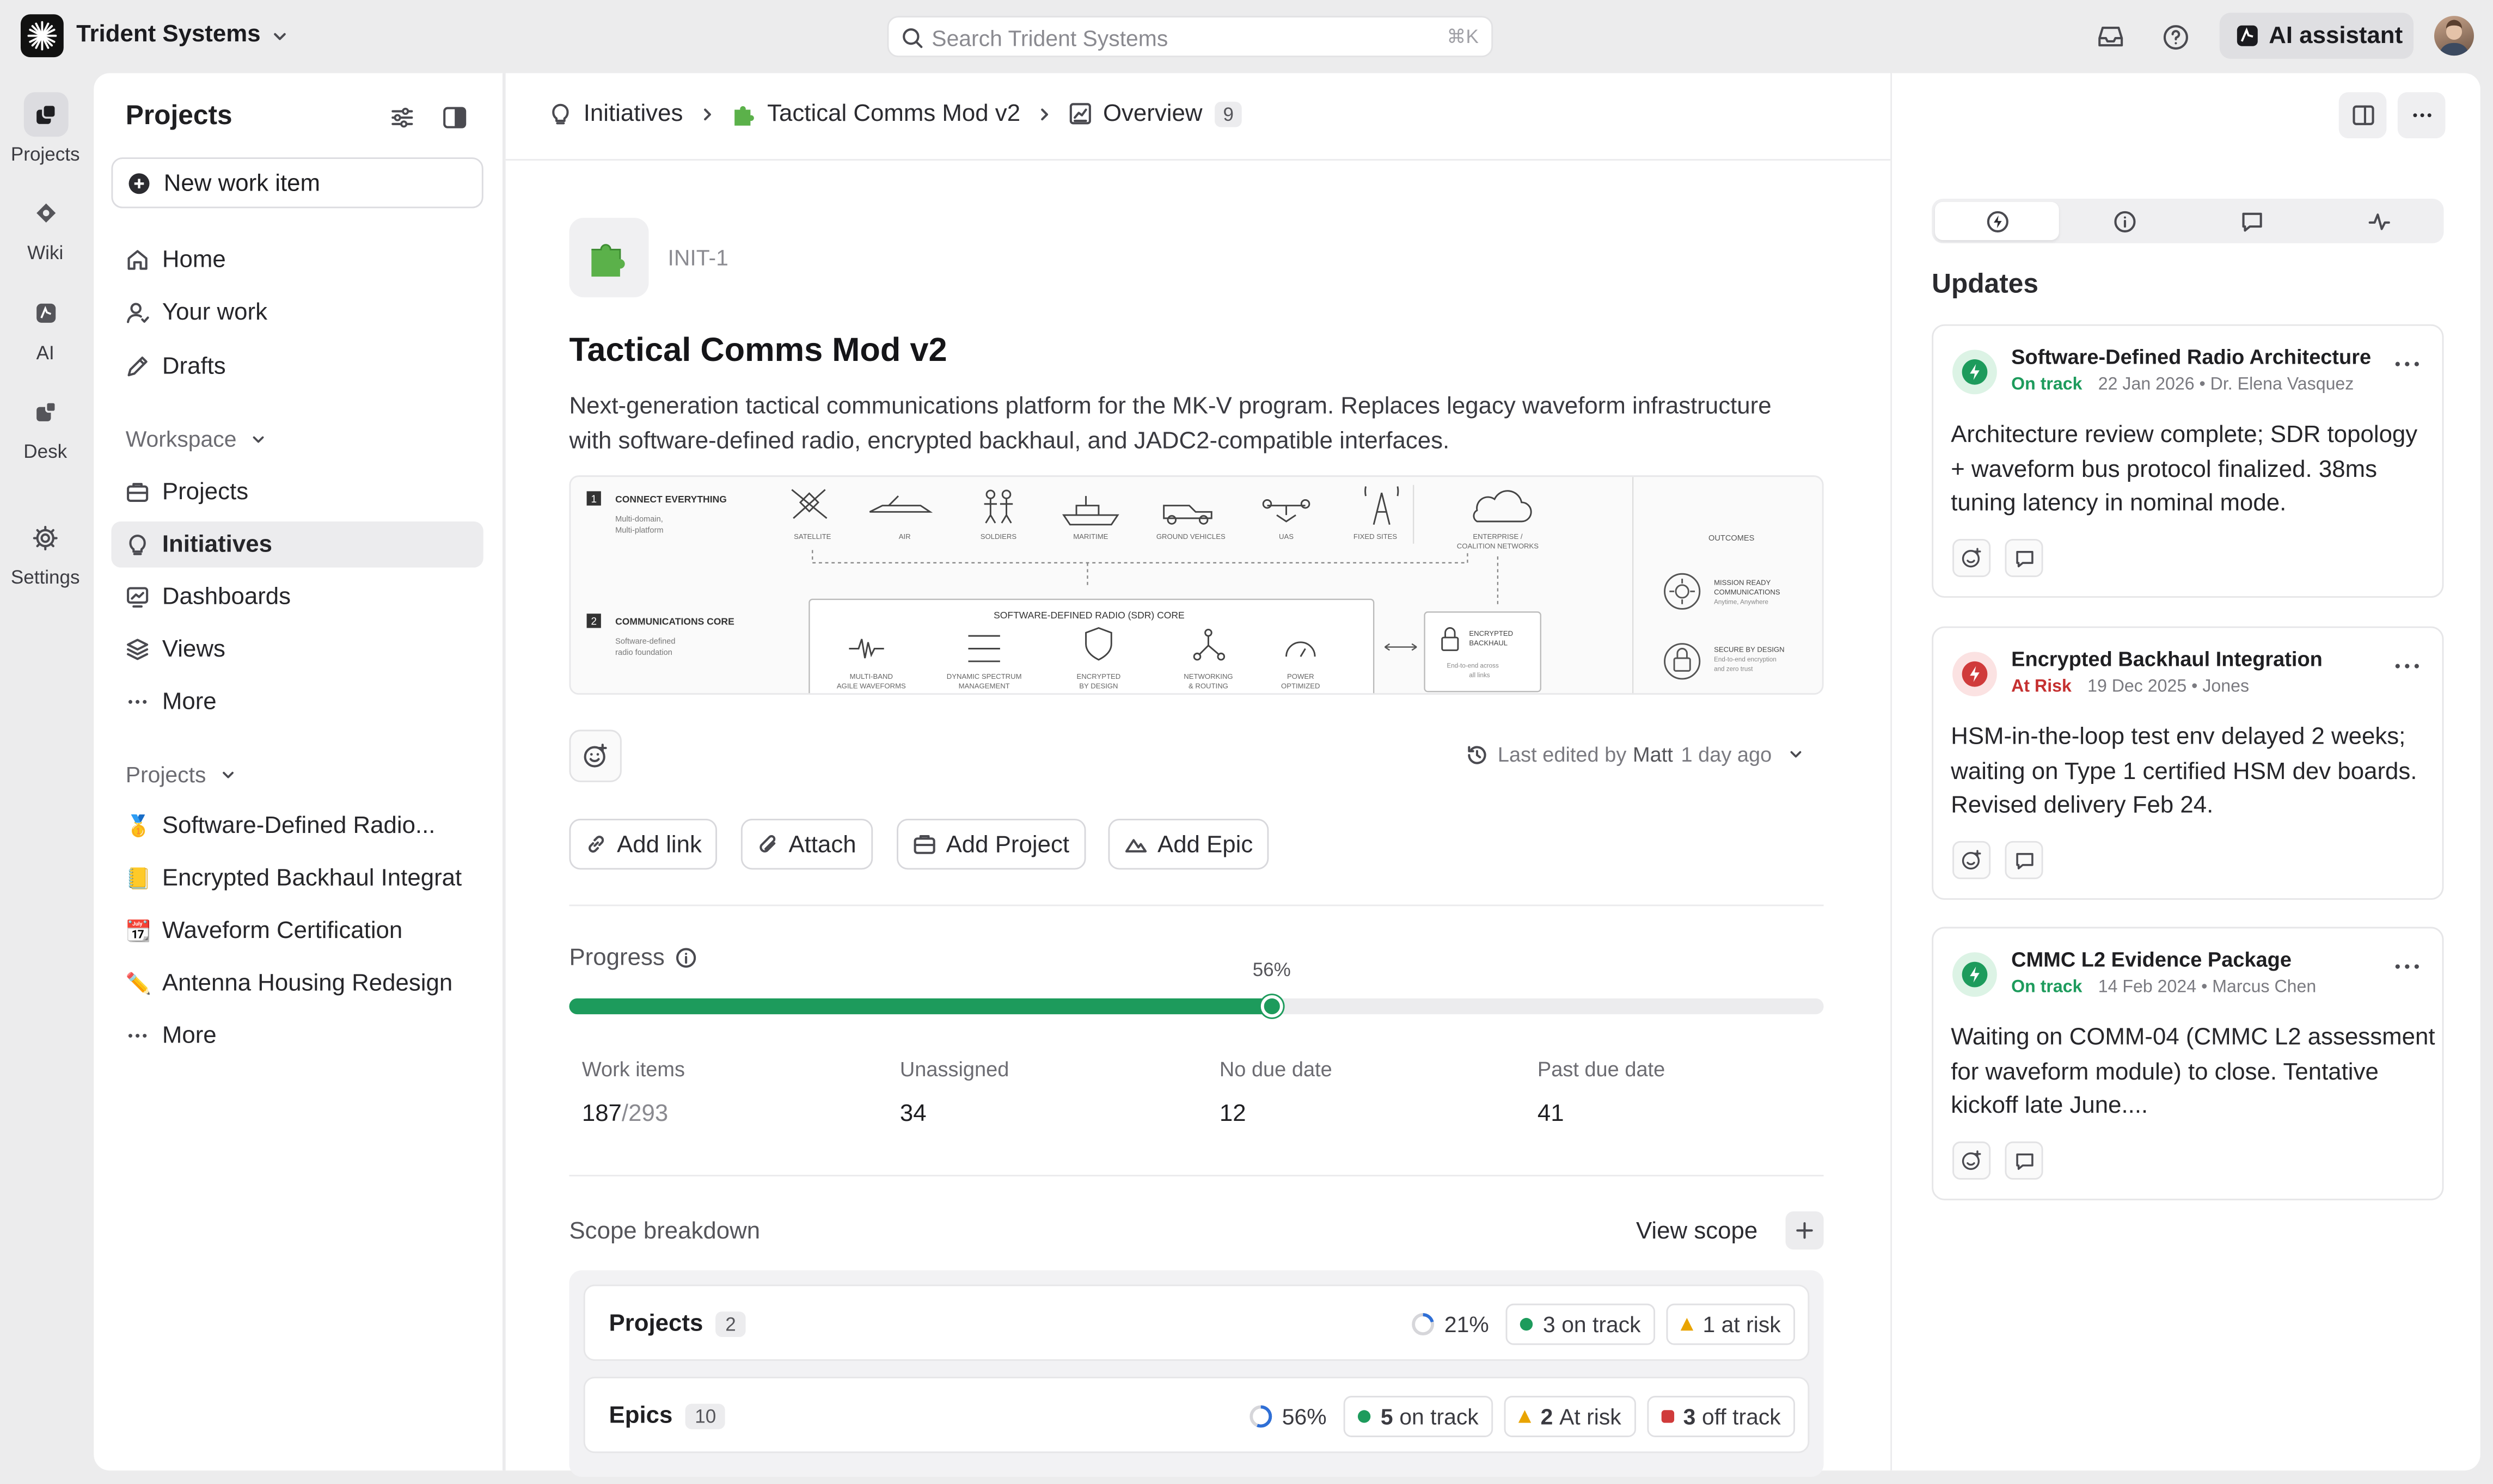 The width and height of the screenshot is (2493, 1484). I want to click on initiative-title: Tactical Comms Mod v2, so click(758, 351).